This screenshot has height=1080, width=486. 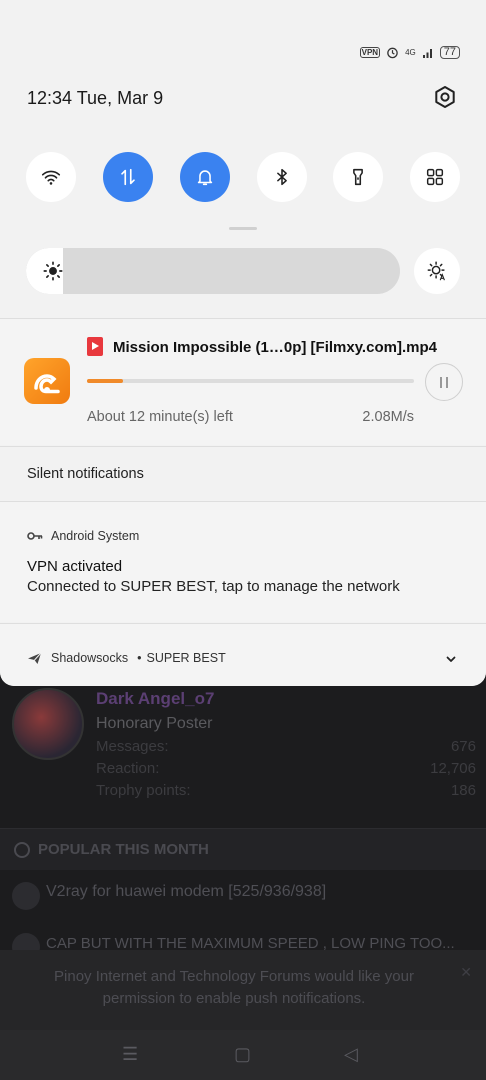 I want to click on profile-role: Honorary Poster, so click(x=154, y=723).